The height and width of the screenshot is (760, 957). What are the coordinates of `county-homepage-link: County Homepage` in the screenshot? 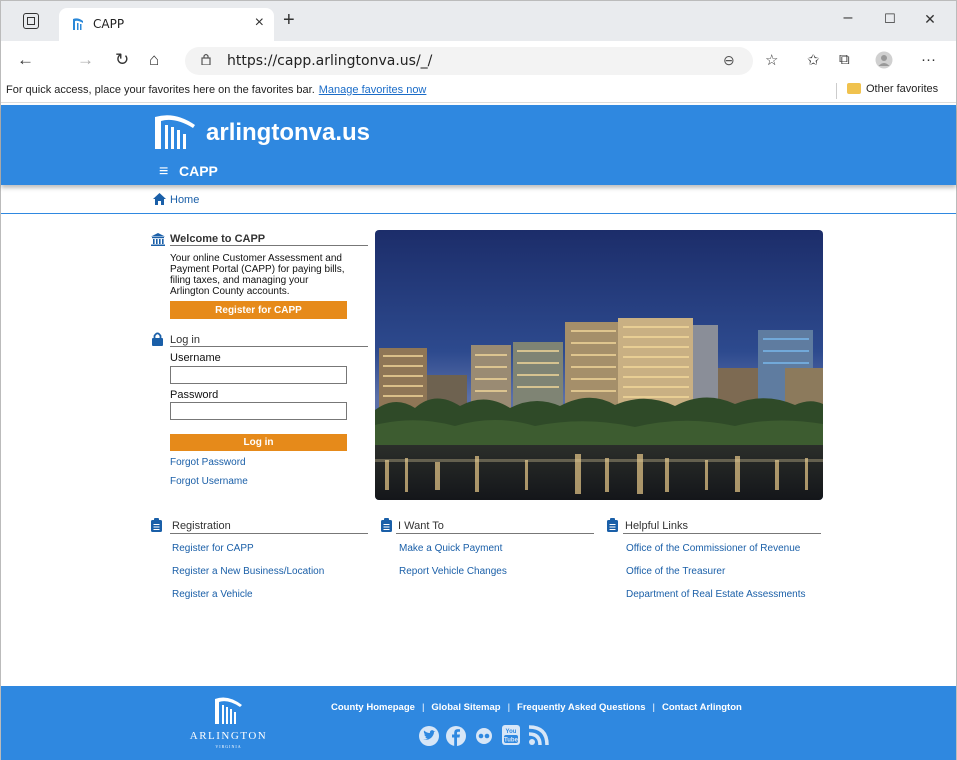 It's located at (373, 707).